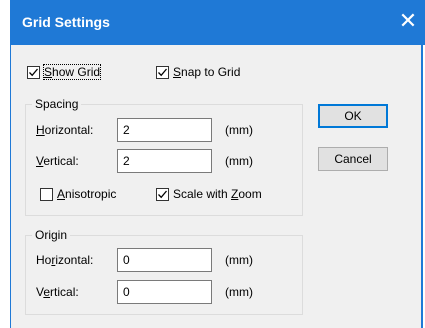 The image size is (425, 328). Describe the element at coordinates (162, 194) in the screenshot. I see `scale-with-zoom-check-icon` at that location.